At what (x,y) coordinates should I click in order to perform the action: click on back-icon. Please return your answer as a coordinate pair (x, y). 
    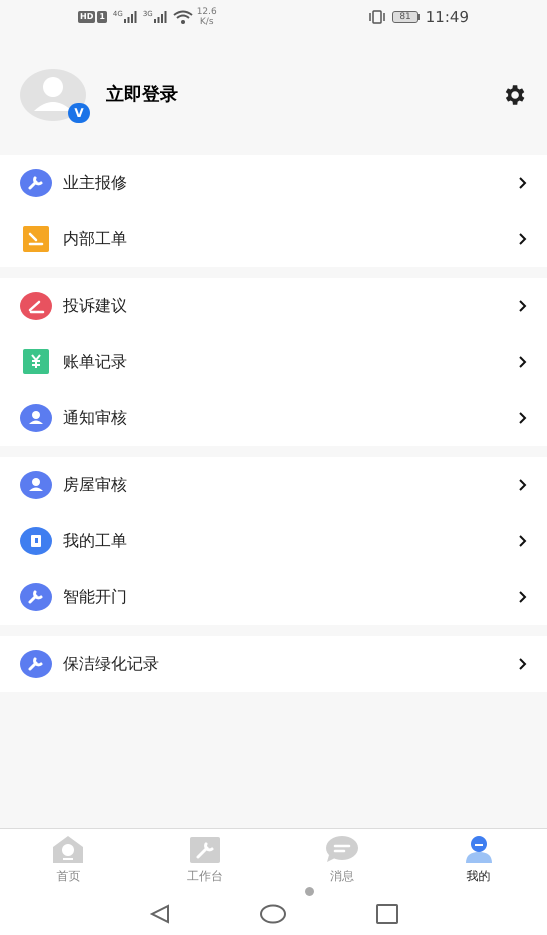
    Looking at the image, I should click on (160, 914).